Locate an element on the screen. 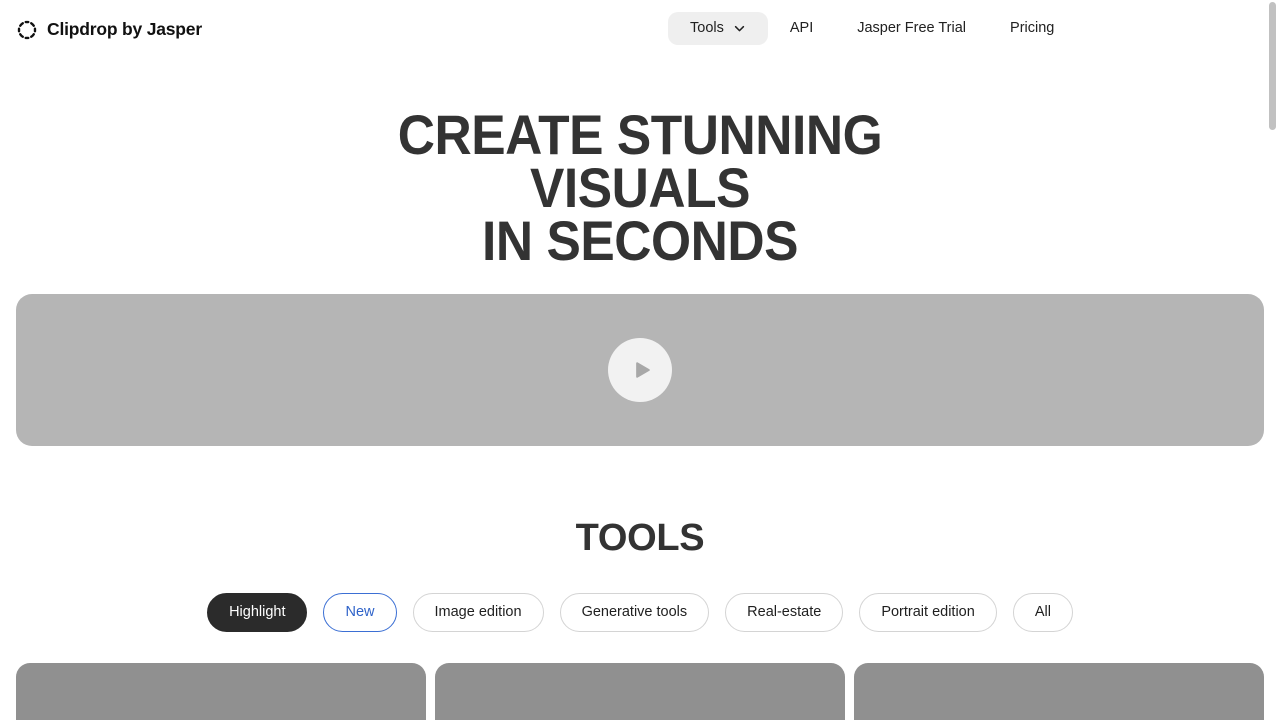  main-navigation: Tools API Jasper Free Trial Pricing is located at coordinates (872, 28).